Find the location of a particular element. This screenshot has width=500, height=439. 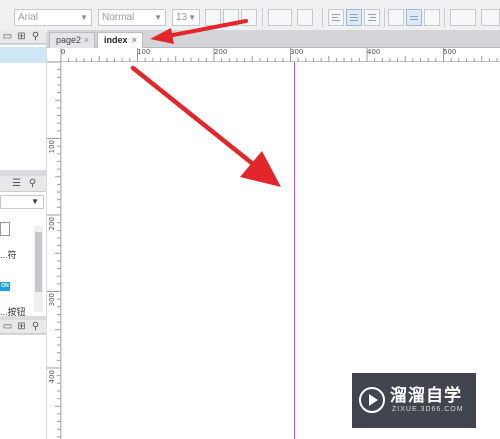

watermark-subtitle: ZIXUE.3D66.COM is located at coordinates (428, 409).